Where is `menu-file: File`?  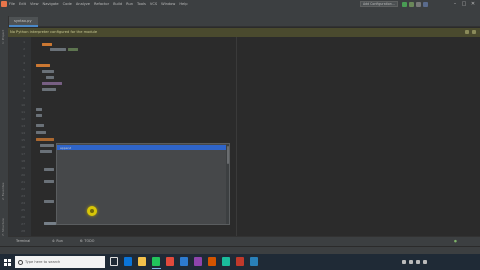
menu-file: File is located at coordinates (12, 4).